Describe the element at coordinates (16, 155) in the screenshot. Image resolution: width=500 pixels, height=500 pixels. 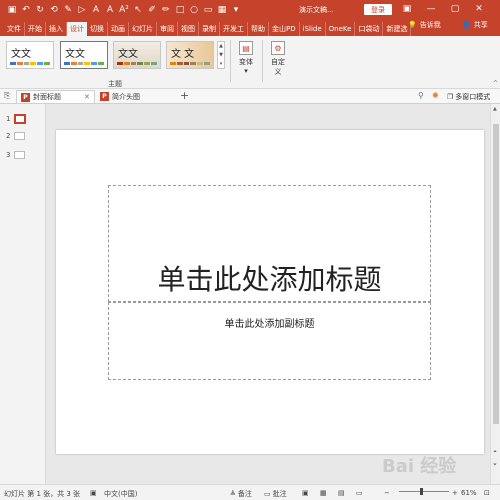
I see `slide-thumbnail-3: 3` at that location.